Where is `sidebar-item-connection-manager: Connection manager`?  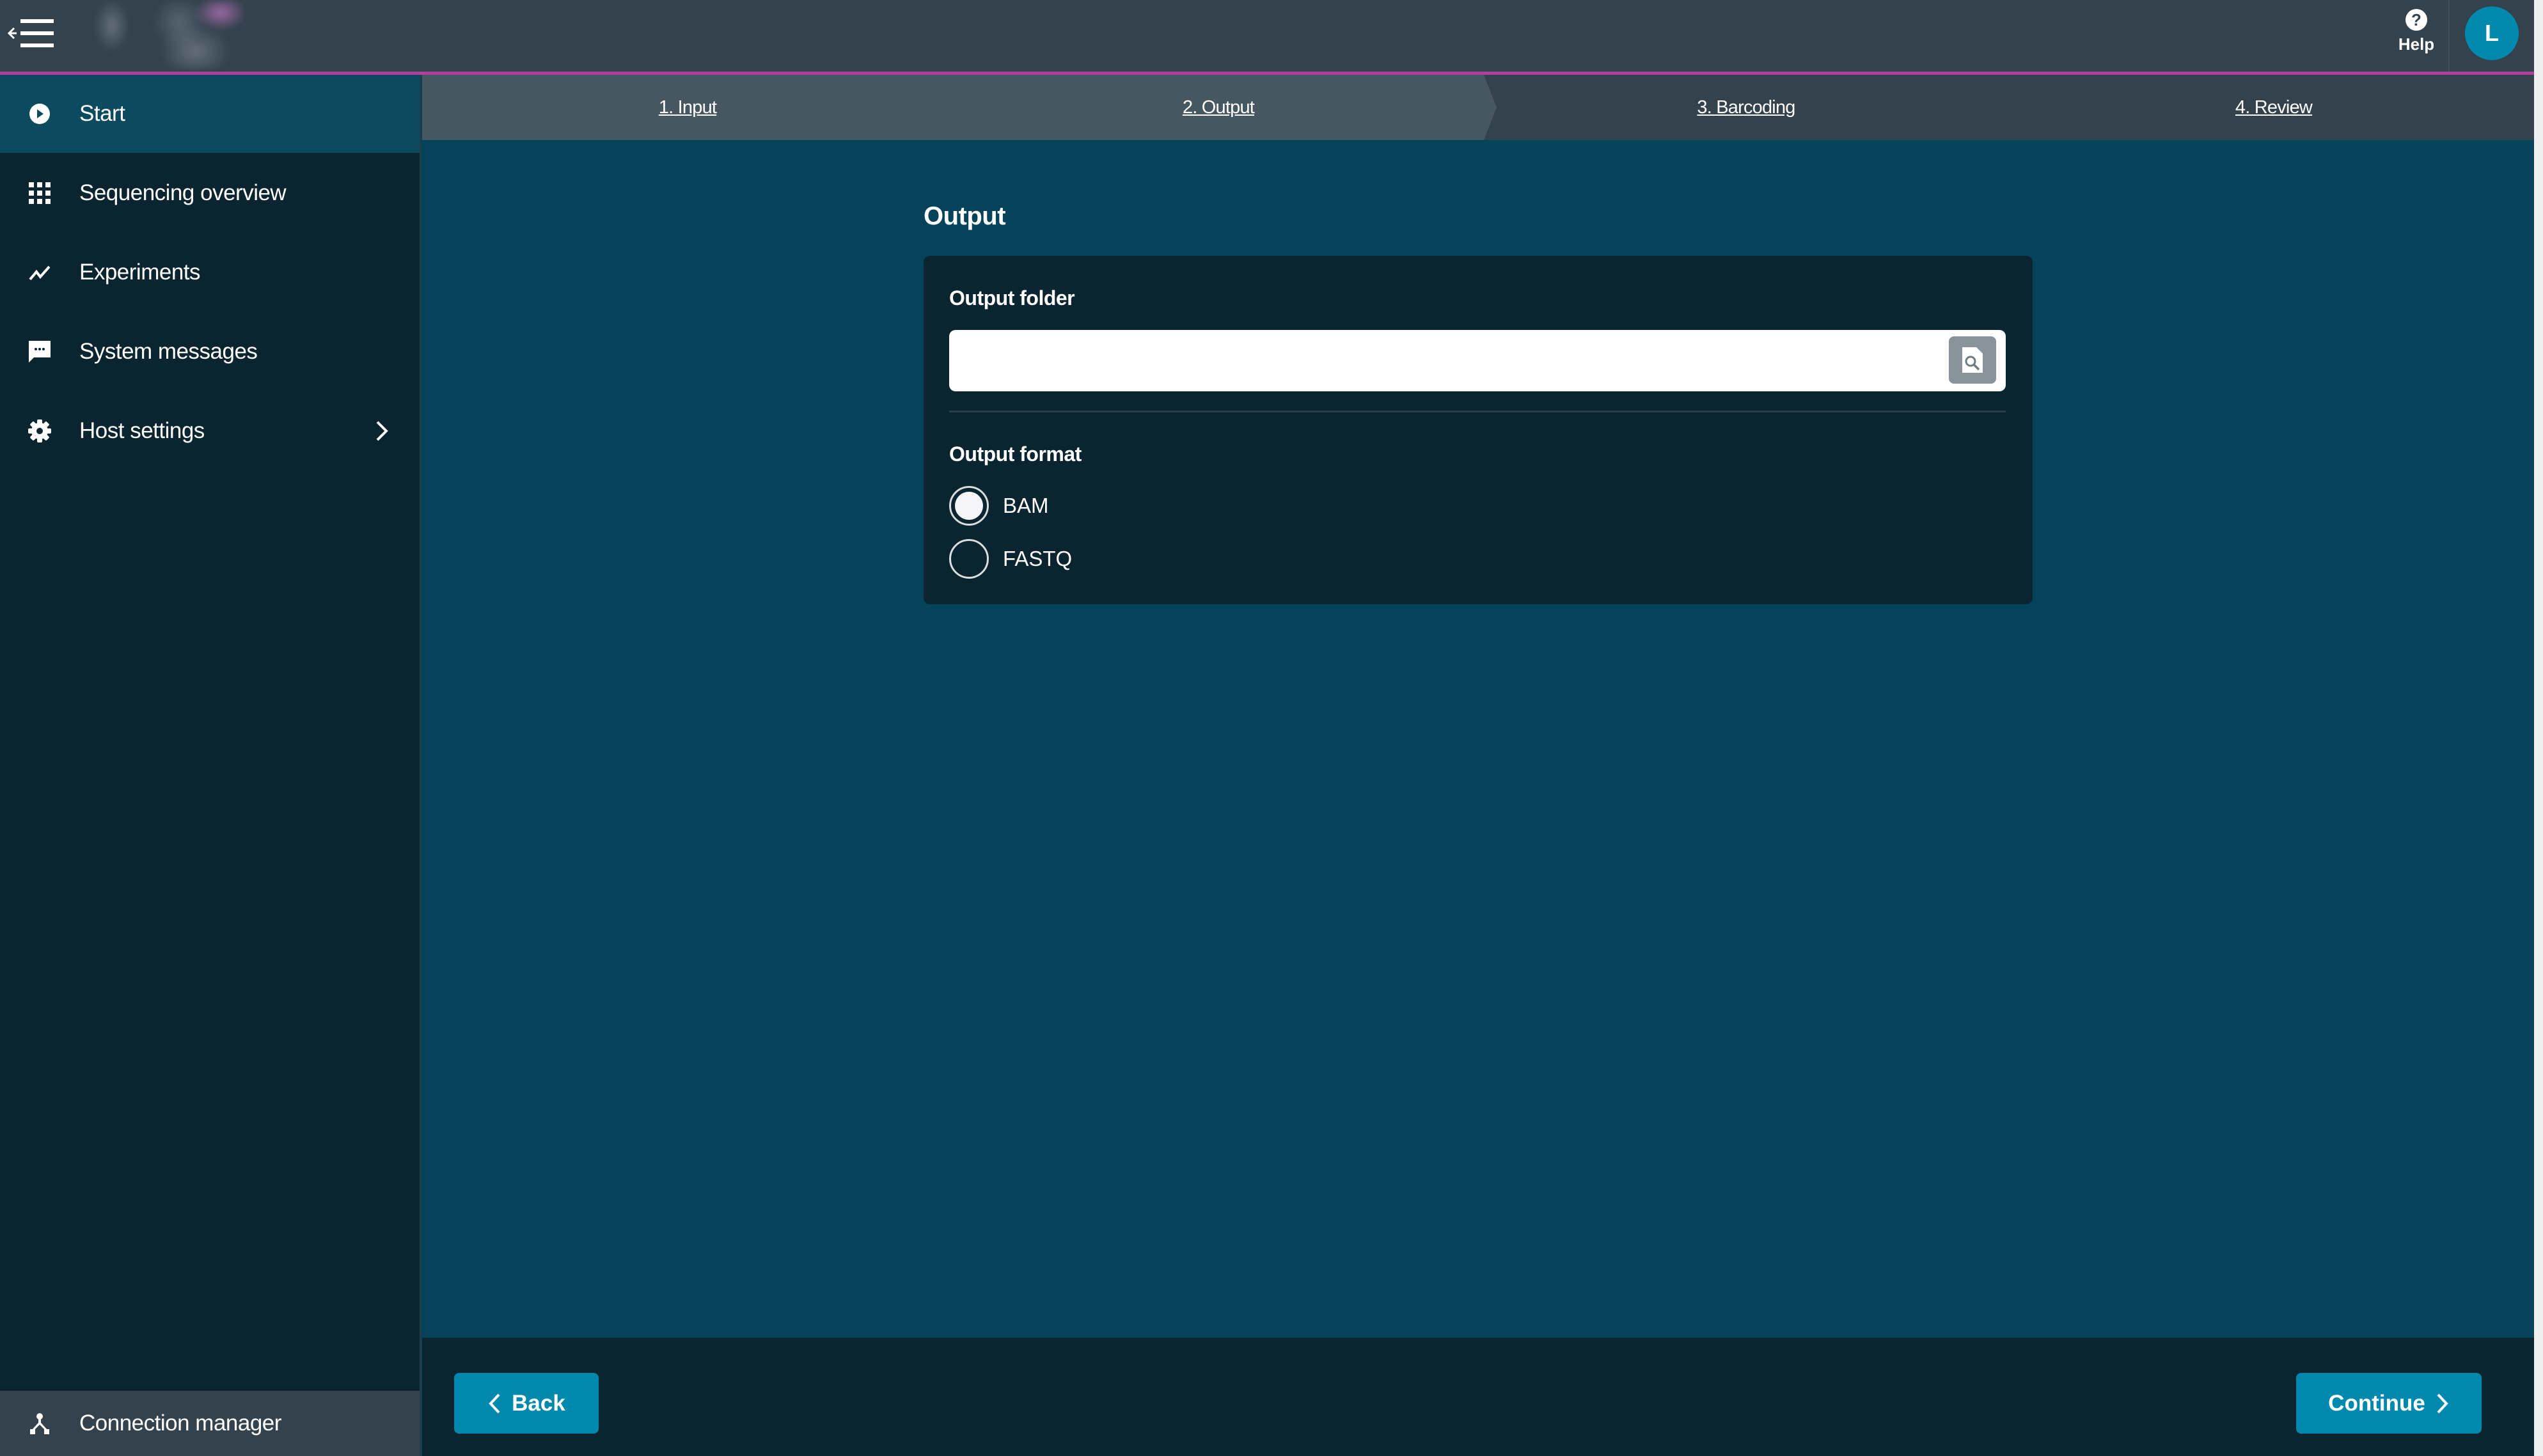
sidebar-item-connection-manager: Connection manager is located at coordinates (210, 1424).